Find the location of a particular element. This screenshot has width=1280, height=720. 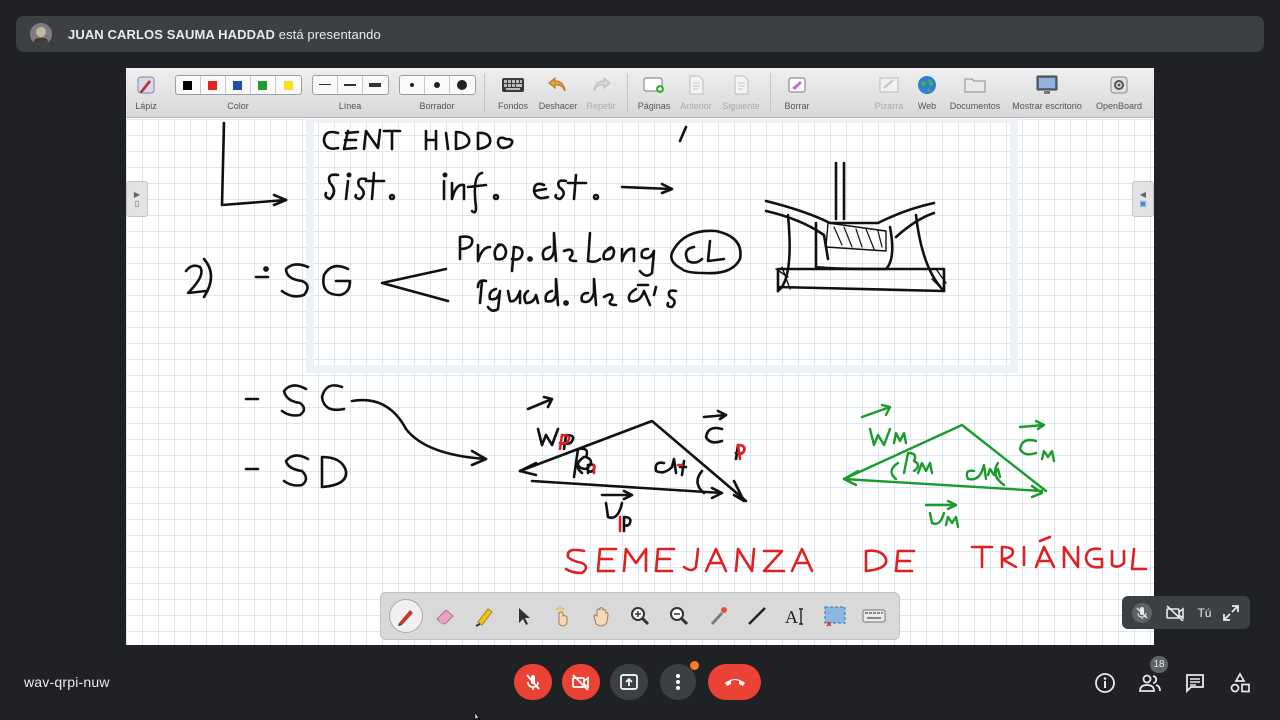

floating-stylus-palette: A is located at coordinates (640, 616).